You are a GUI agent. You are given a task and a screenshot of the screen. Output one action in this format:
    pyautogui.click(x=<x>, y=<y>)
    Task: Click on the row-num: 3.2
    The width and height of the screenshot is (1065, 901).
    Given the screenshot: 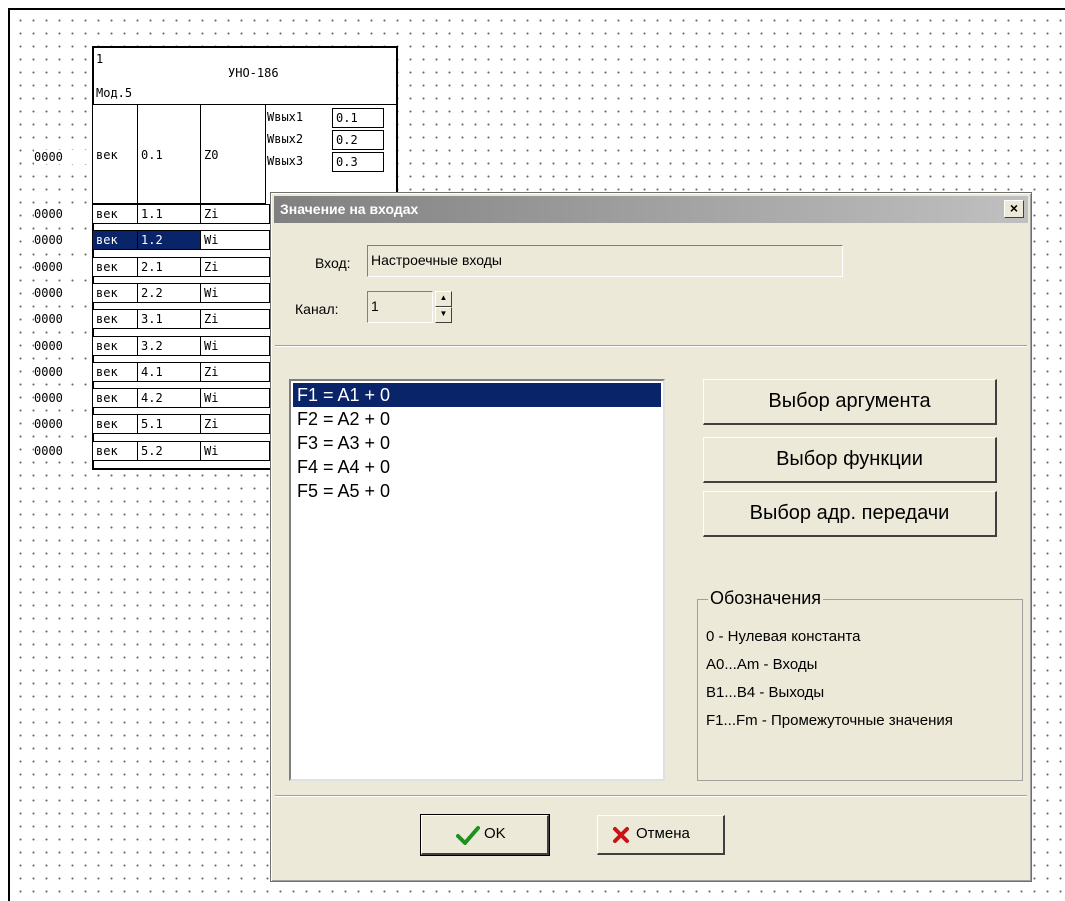 What is the action you would take?
    pyautogui.click(x=169, y=345)
    